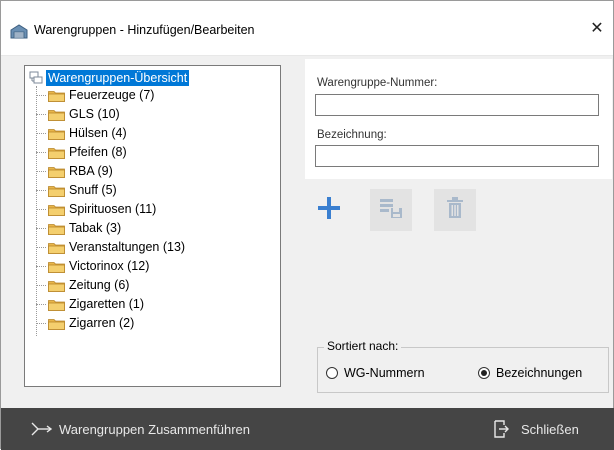 This screenshot has height=450, width=614. What do you see at coordinates (332, 373) in the screenshot?
I see `sort-by-number-radio` at bounding box center [332, 373].